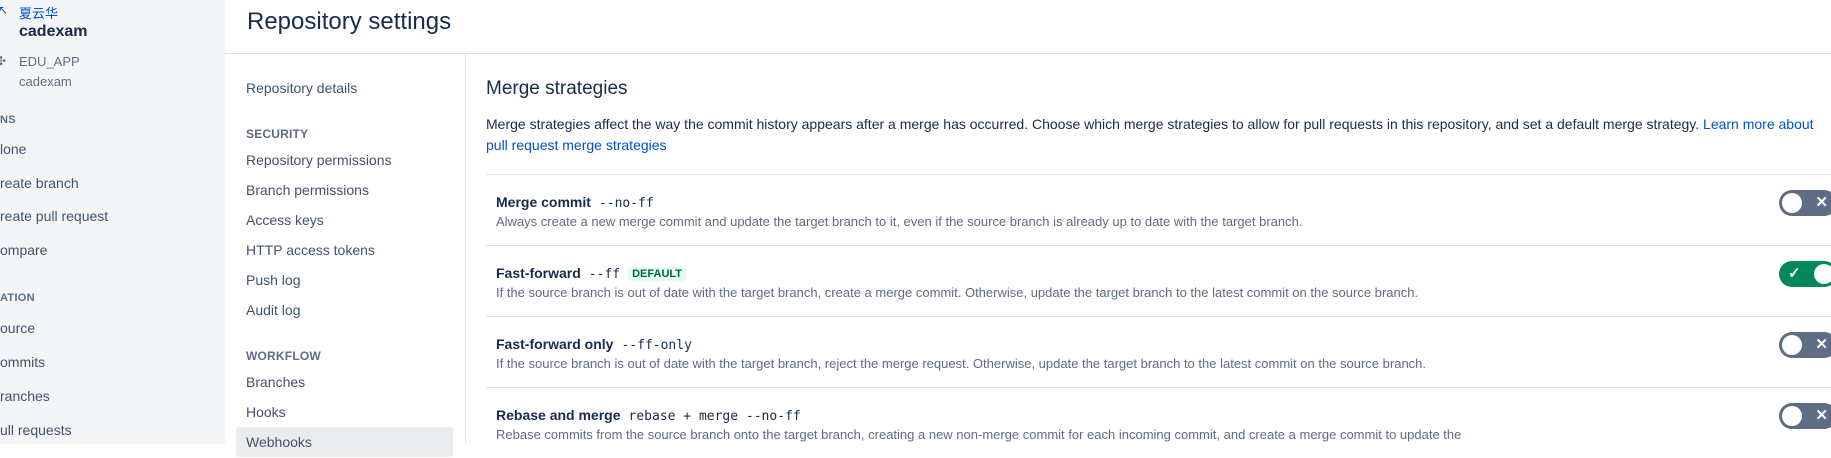 This screenshot has height=458, width=1831. What do you see at coordinates (4, 10) in the screenshot?
I see `back-arrow-icon: ↖` at bounding box center [4, 10].